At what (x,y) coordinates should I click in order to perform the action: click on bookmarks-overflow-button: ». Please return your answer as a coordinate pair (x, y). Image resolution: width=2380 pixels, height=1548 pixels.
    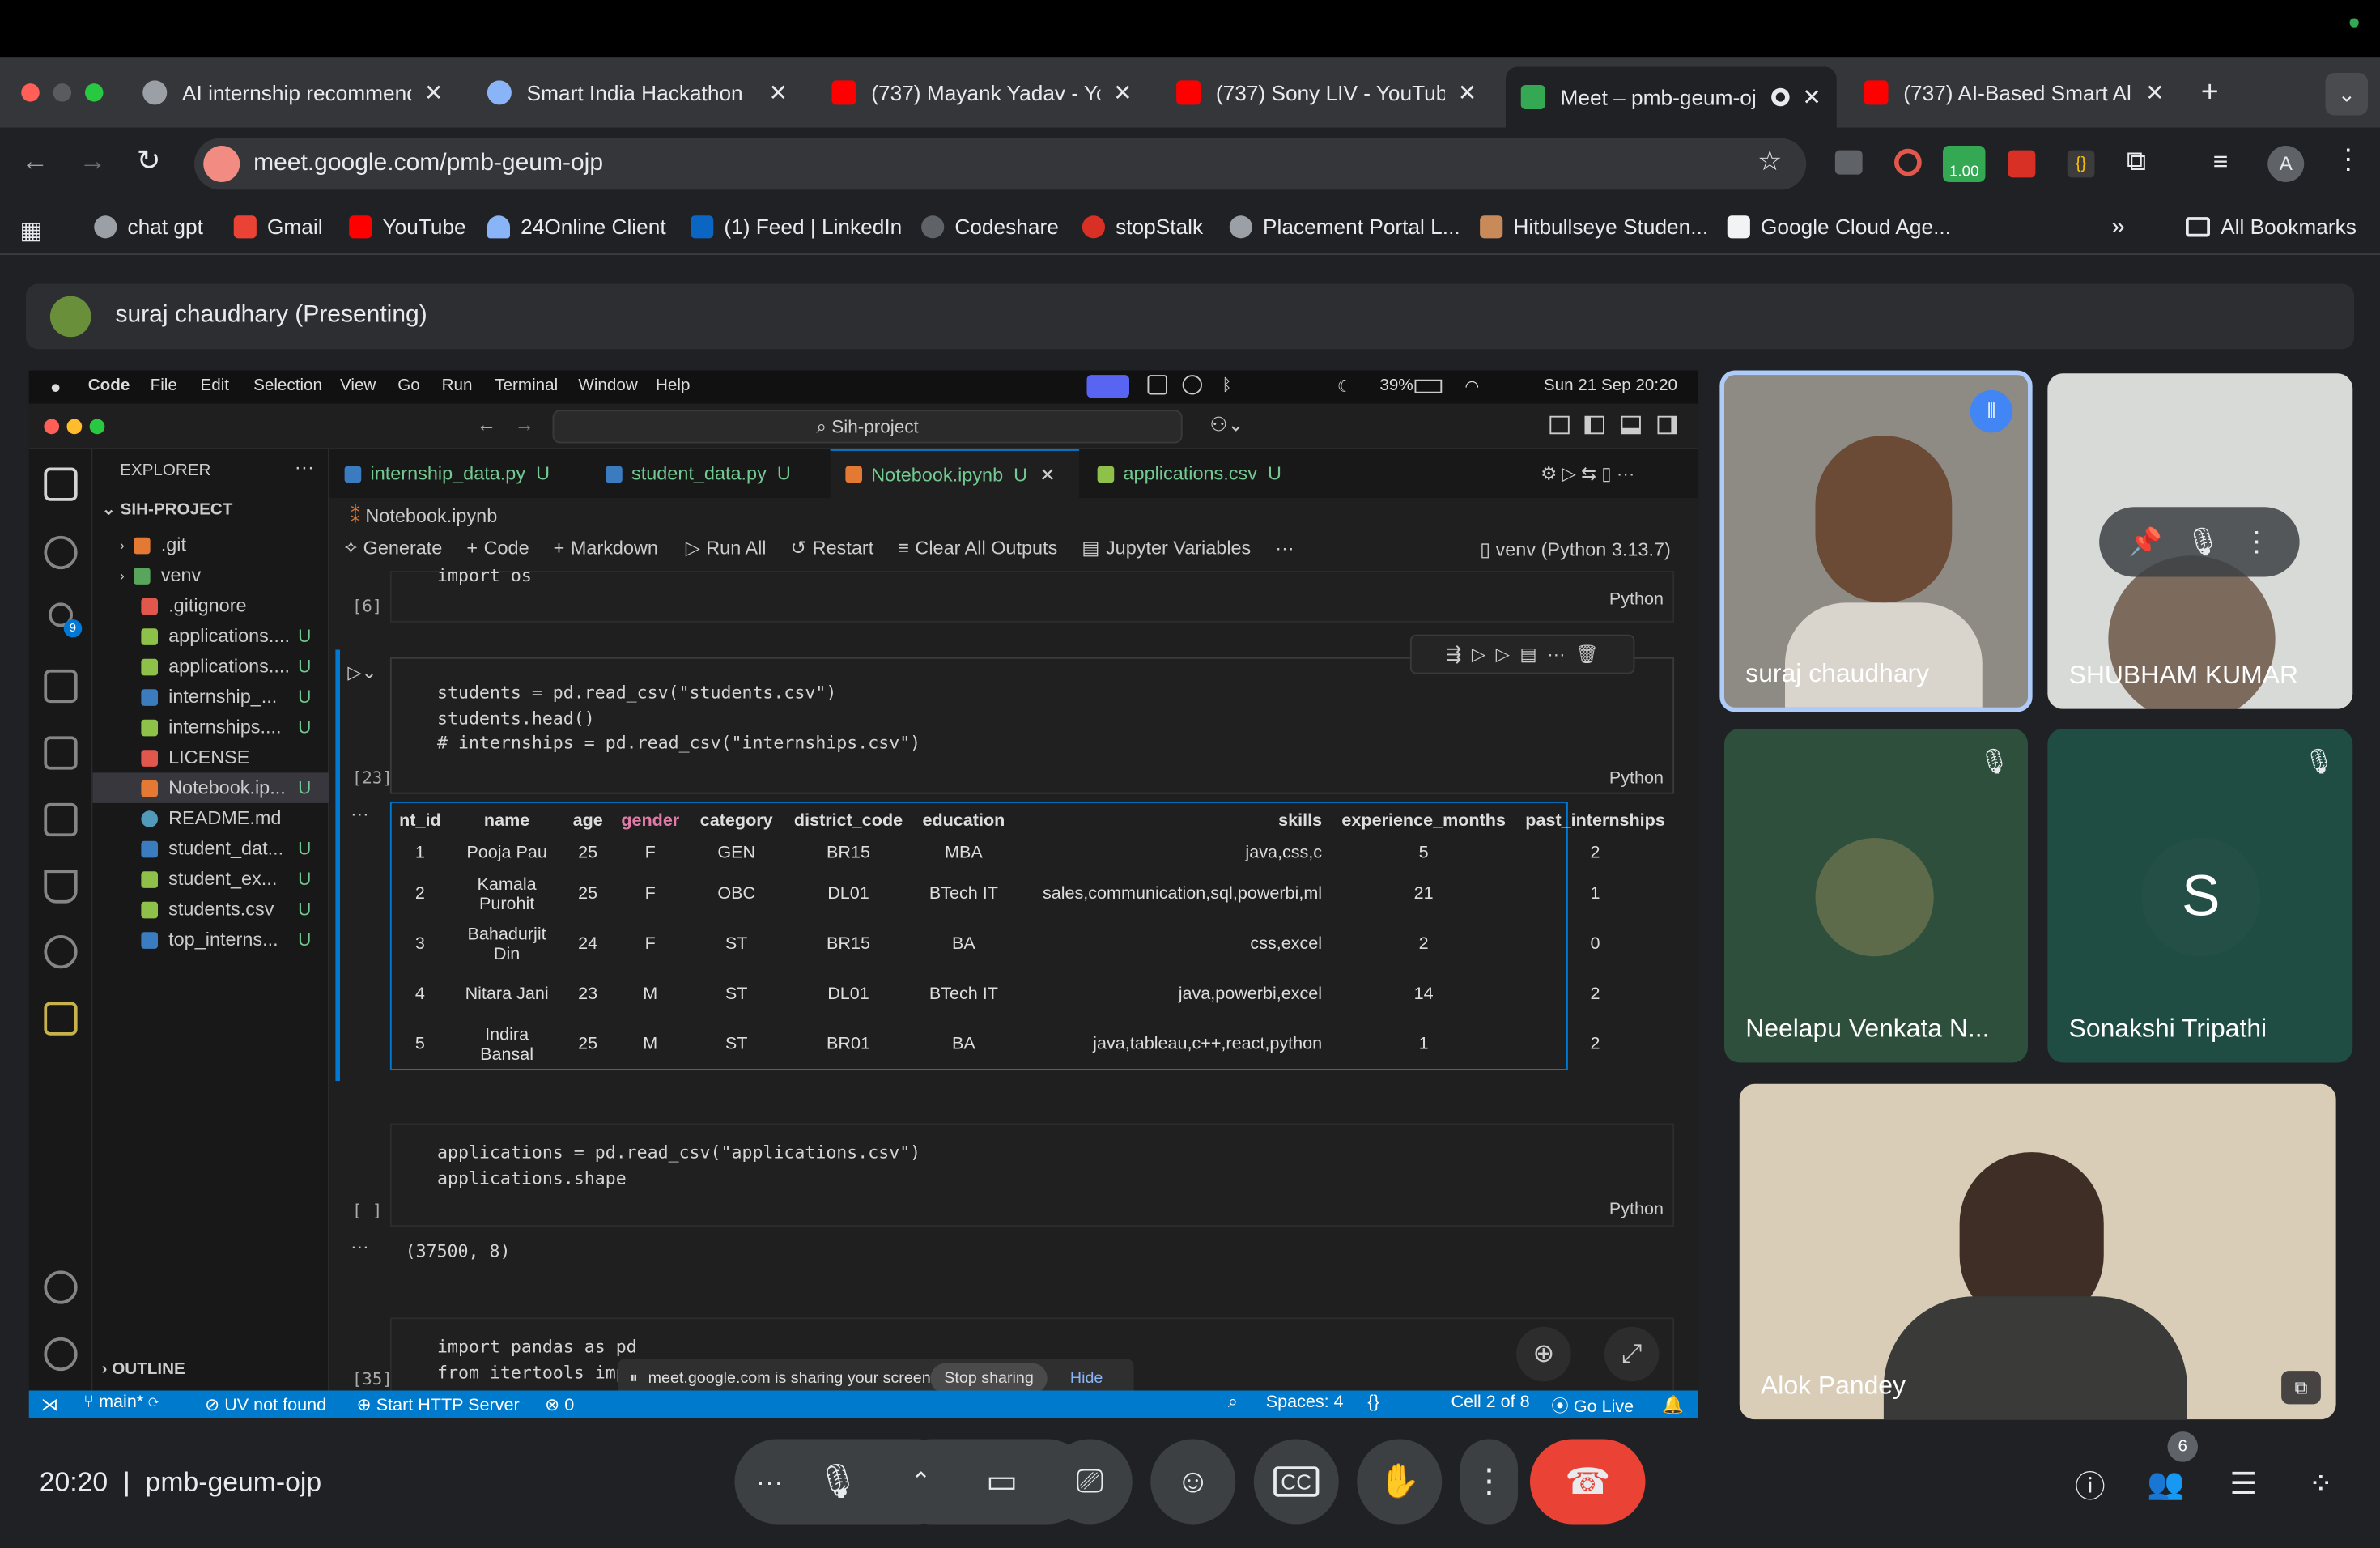
    Looking at the image, I should click on (2118, 227).